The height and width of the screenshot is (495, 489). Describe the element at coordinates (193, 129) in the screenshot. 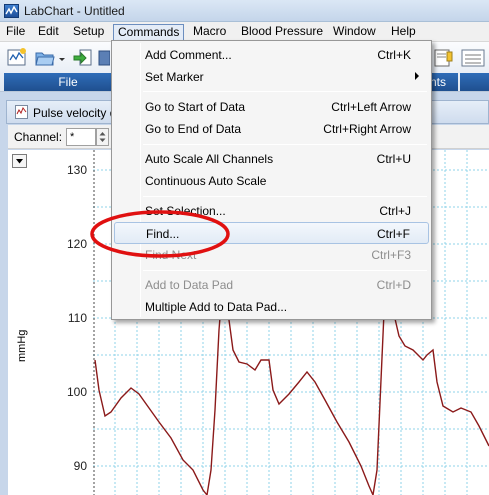

I see `menu-item-label: Go to End of Data` at that location.